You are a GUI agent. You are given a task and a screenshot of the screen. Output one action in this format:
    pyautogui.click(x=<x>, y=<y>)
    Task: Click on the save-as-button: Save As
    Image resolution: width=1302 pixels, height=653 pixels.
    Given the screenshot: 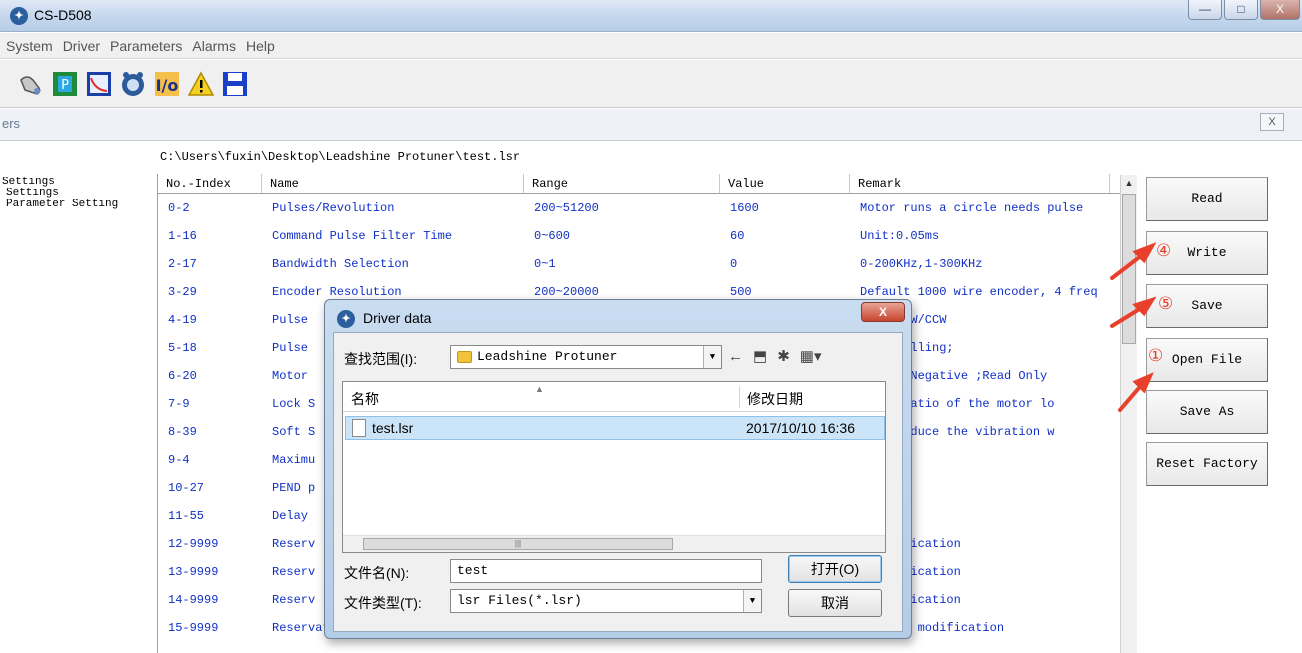 What is the action you would take?
    pyautogui.click(x=1207, y=412)
    